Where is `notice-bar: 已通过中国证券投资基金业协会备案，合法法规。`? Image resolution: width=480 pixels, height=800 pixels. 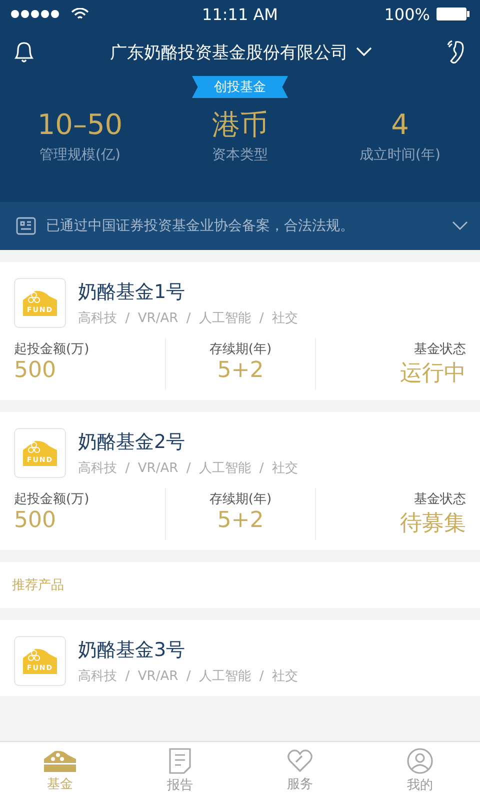
notice-bar: 已通过中国证券投资基金业协会备案，合法法规。 is located at coordinates (240, 226).